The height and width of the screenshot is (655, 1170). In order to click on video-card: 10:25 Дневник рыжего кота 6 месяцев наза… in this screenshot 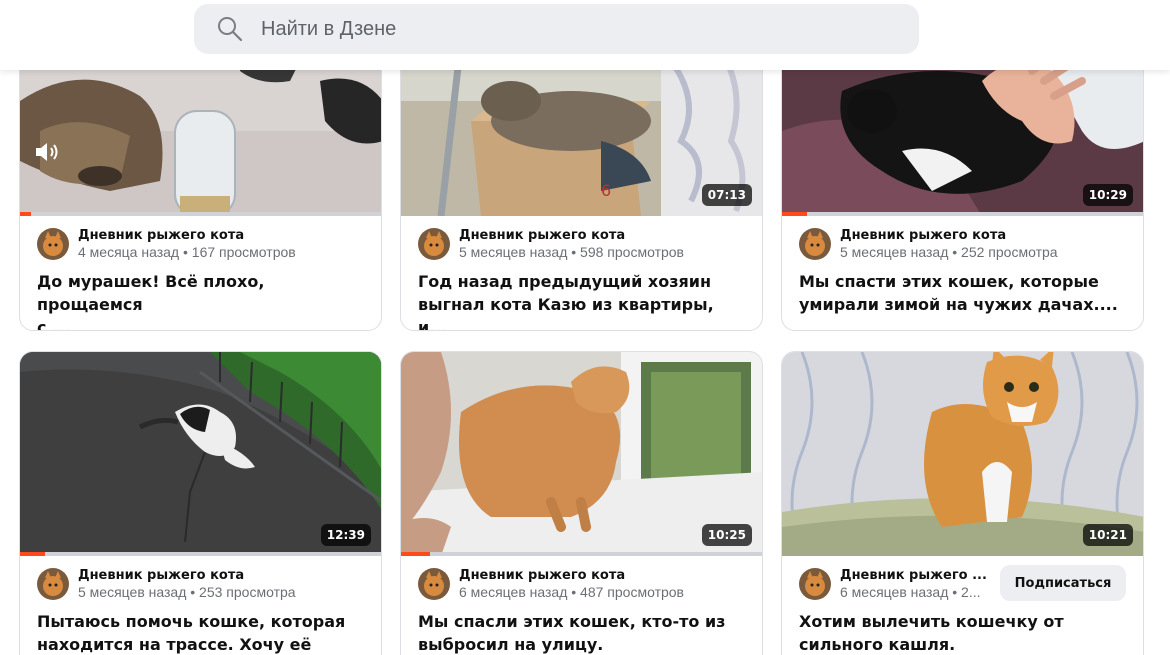, I will do `click(581, 503)`.